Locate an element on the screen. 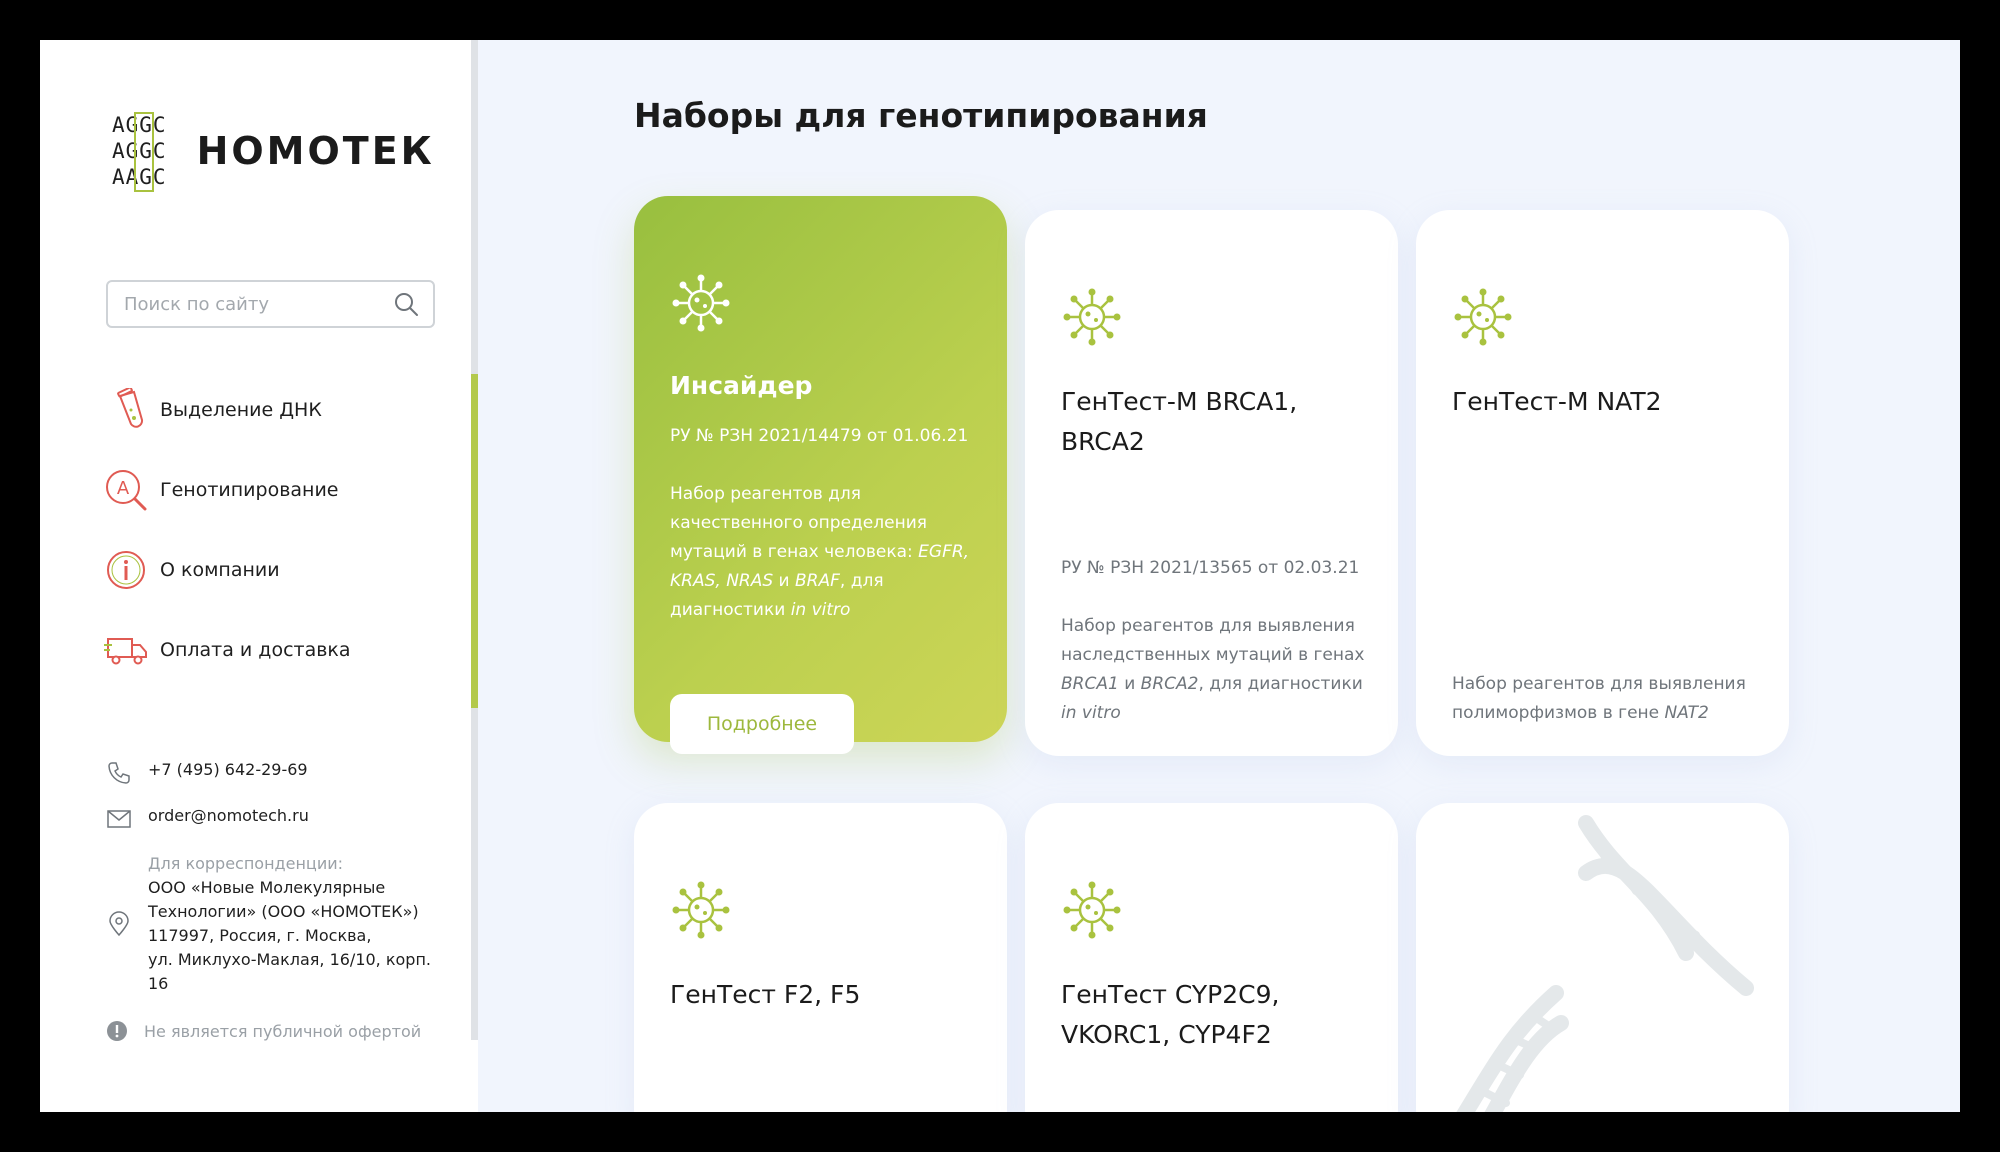  scrollbar-thumb is located at coordinates (474, 541).